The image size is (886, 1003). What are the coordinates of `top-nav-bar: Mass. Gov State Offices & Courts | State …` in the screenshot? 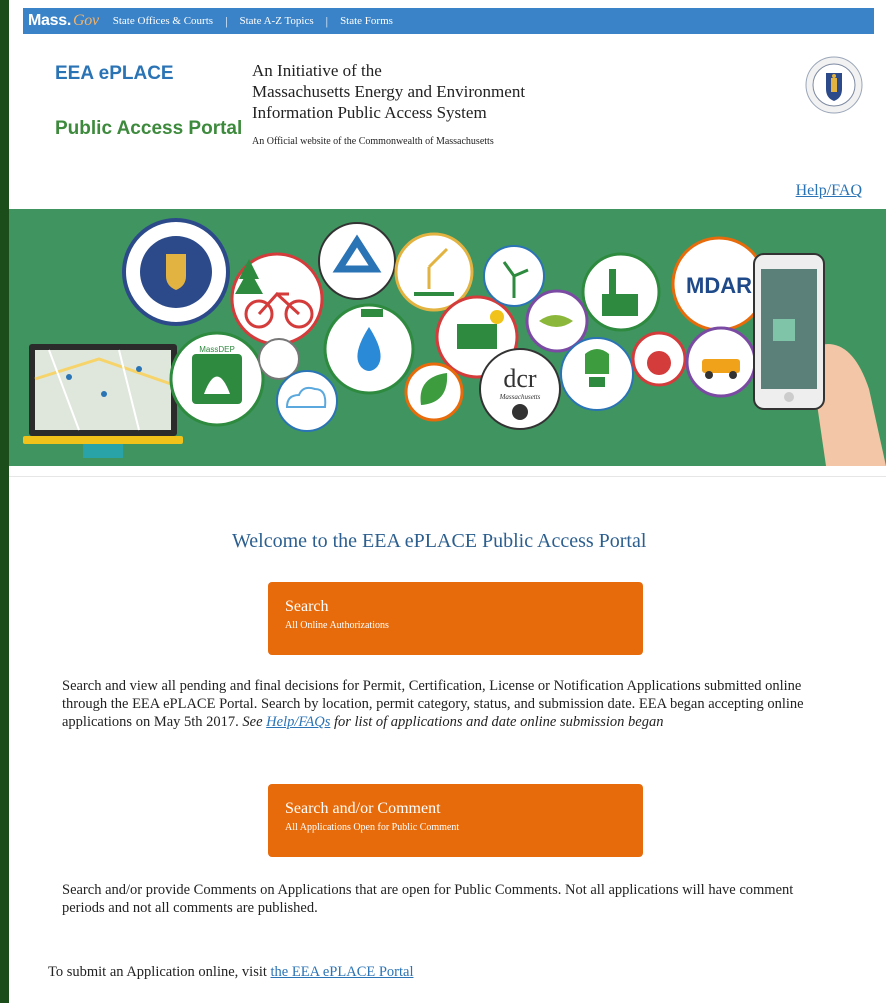 It's located at (448, 21).